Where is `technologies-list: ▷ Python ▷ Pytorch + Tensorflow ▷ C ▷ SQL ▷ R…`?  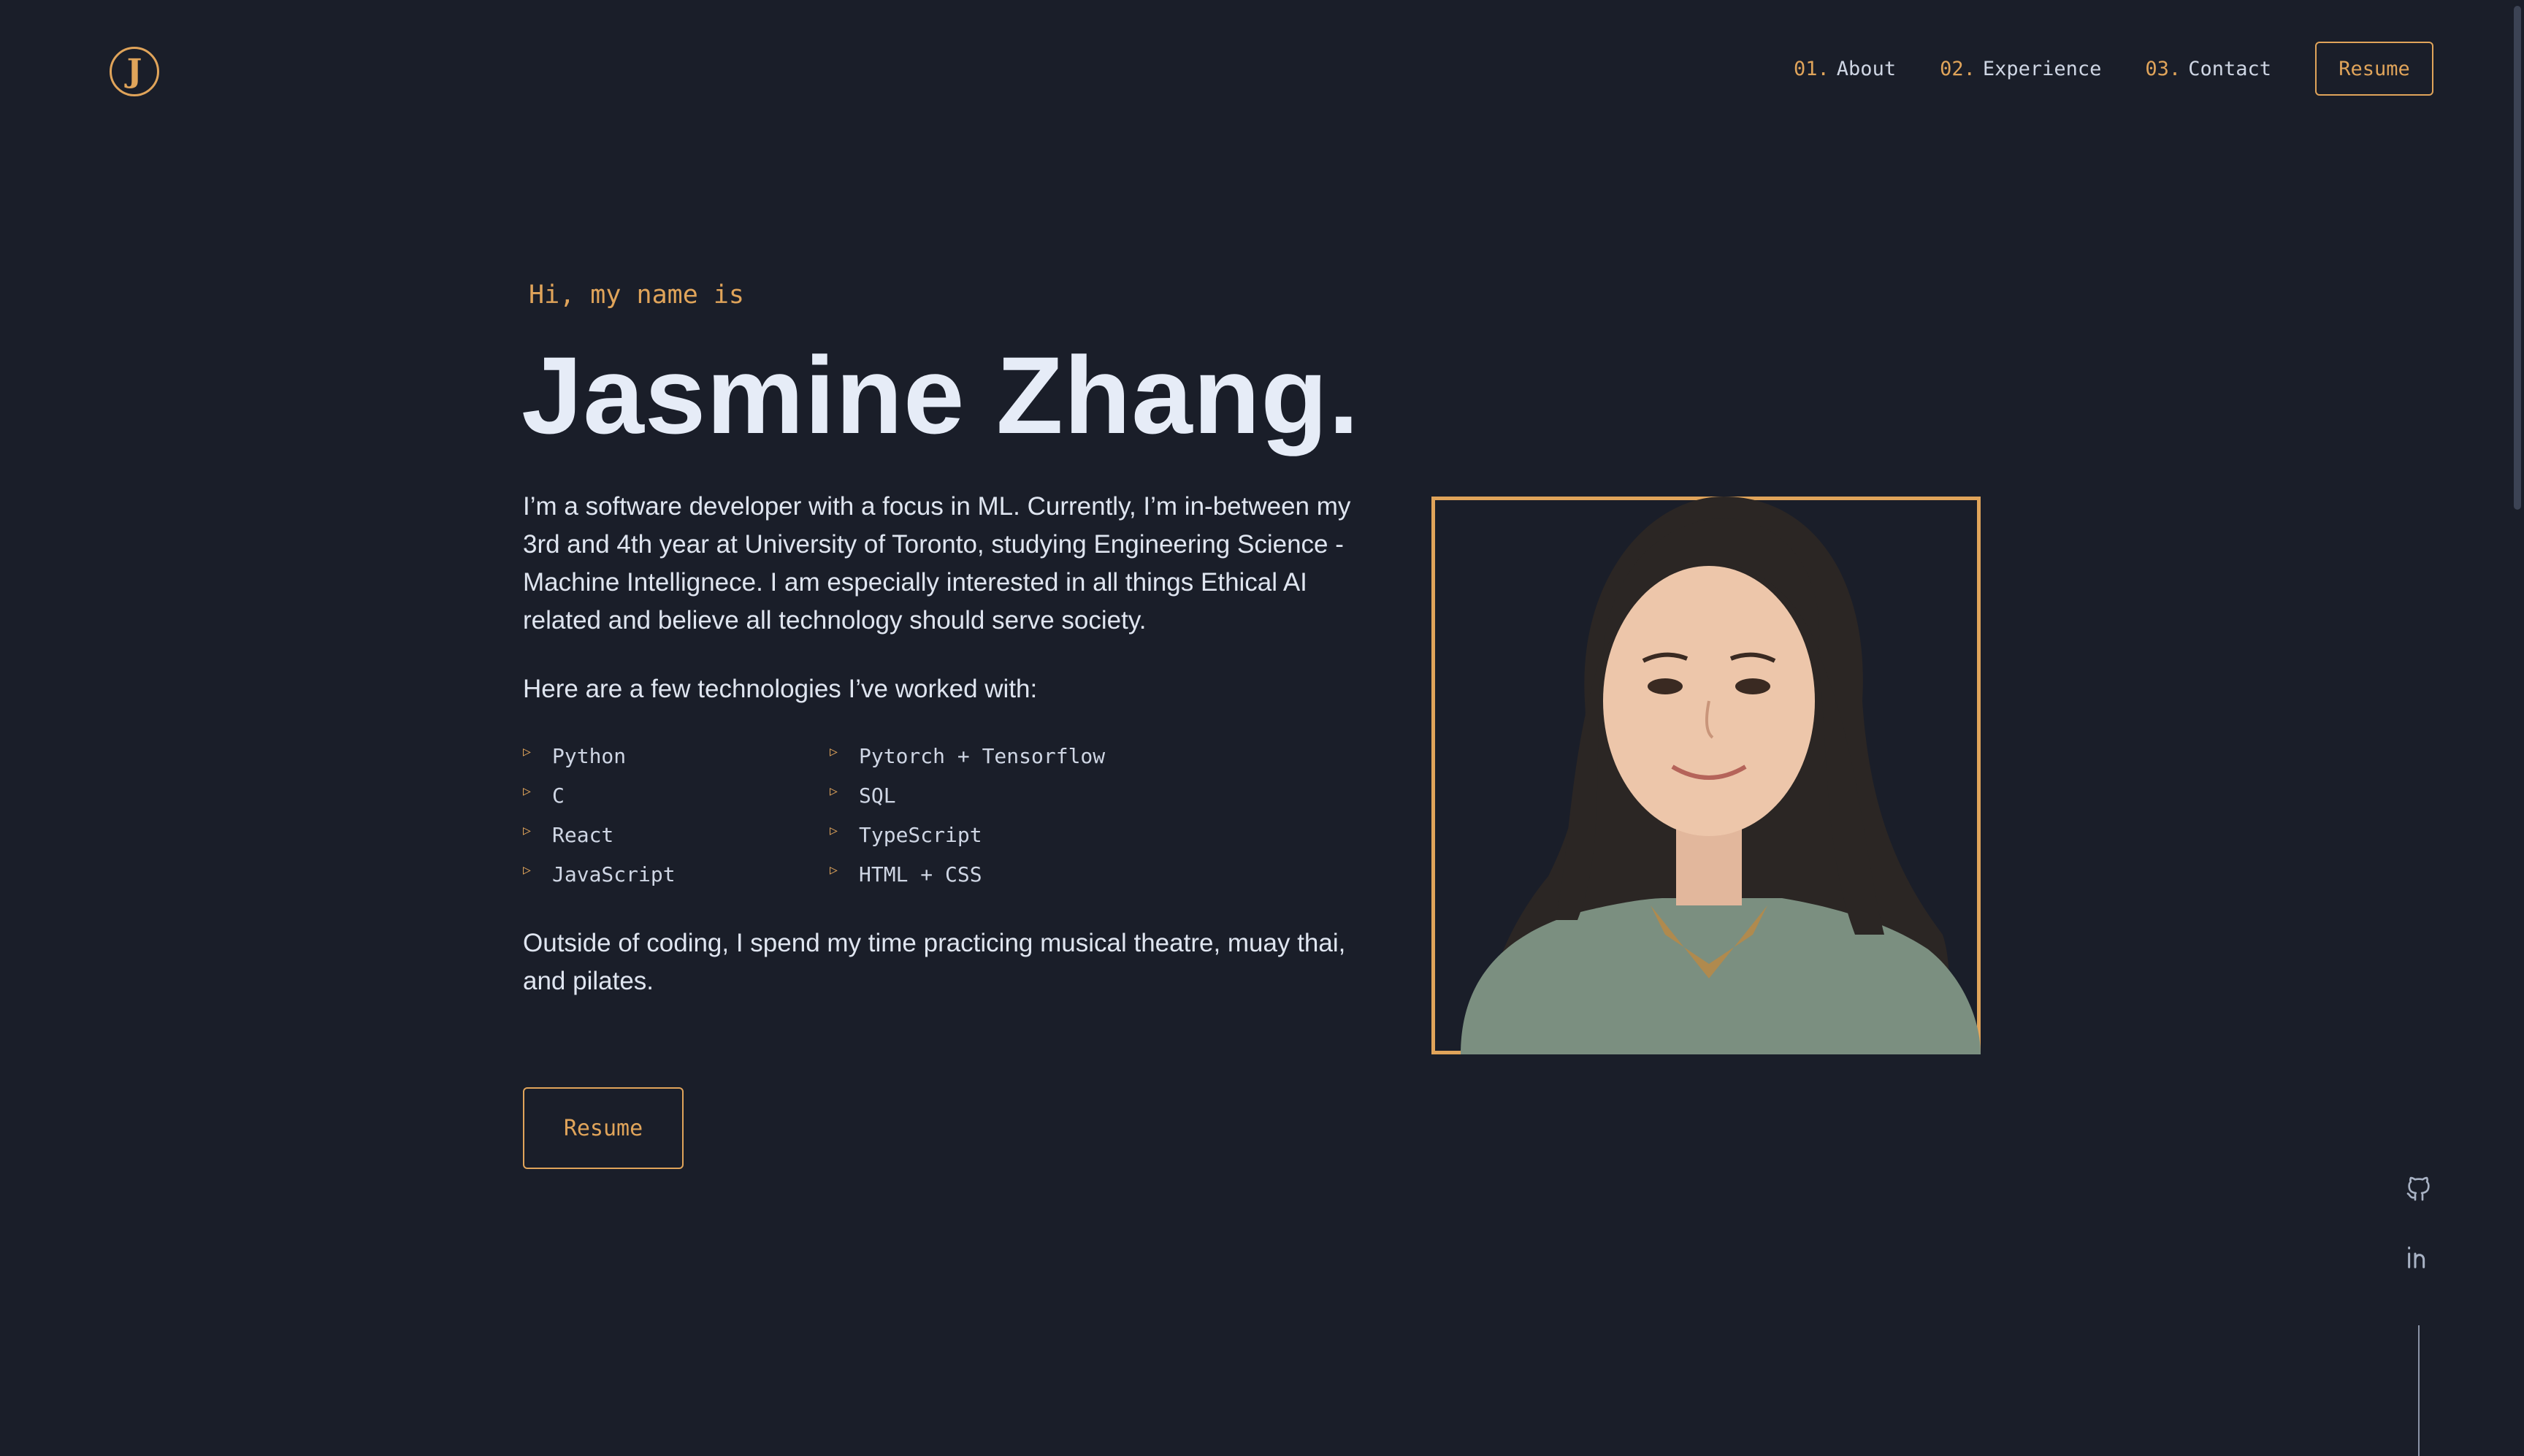 technologies-list: ▷ Python ▷ Pytorch + Tensorflow ▷ C ▷ SQL ▷ R… is located at coordinates (851, 815).